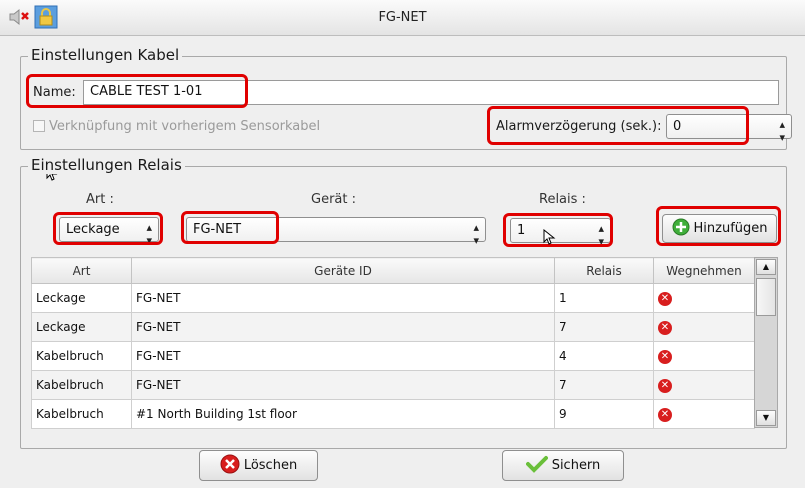 The image size is (805, 488). Describe the element at coordinates (677, 126) in the screenshot. I see `alarm-delay-value: 0` at that location.